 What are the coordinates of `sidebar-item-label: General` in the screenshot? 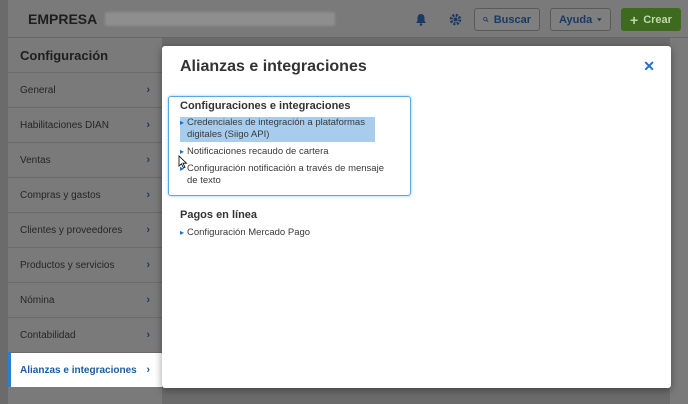 It's located at (38, 90).